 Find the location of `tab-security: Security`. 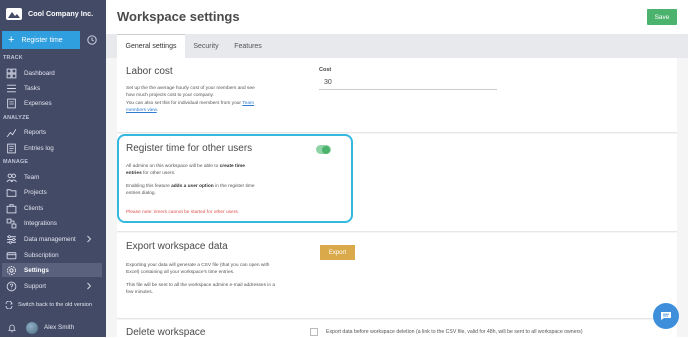

tab-security: Security is located at coordinates (206, 46).